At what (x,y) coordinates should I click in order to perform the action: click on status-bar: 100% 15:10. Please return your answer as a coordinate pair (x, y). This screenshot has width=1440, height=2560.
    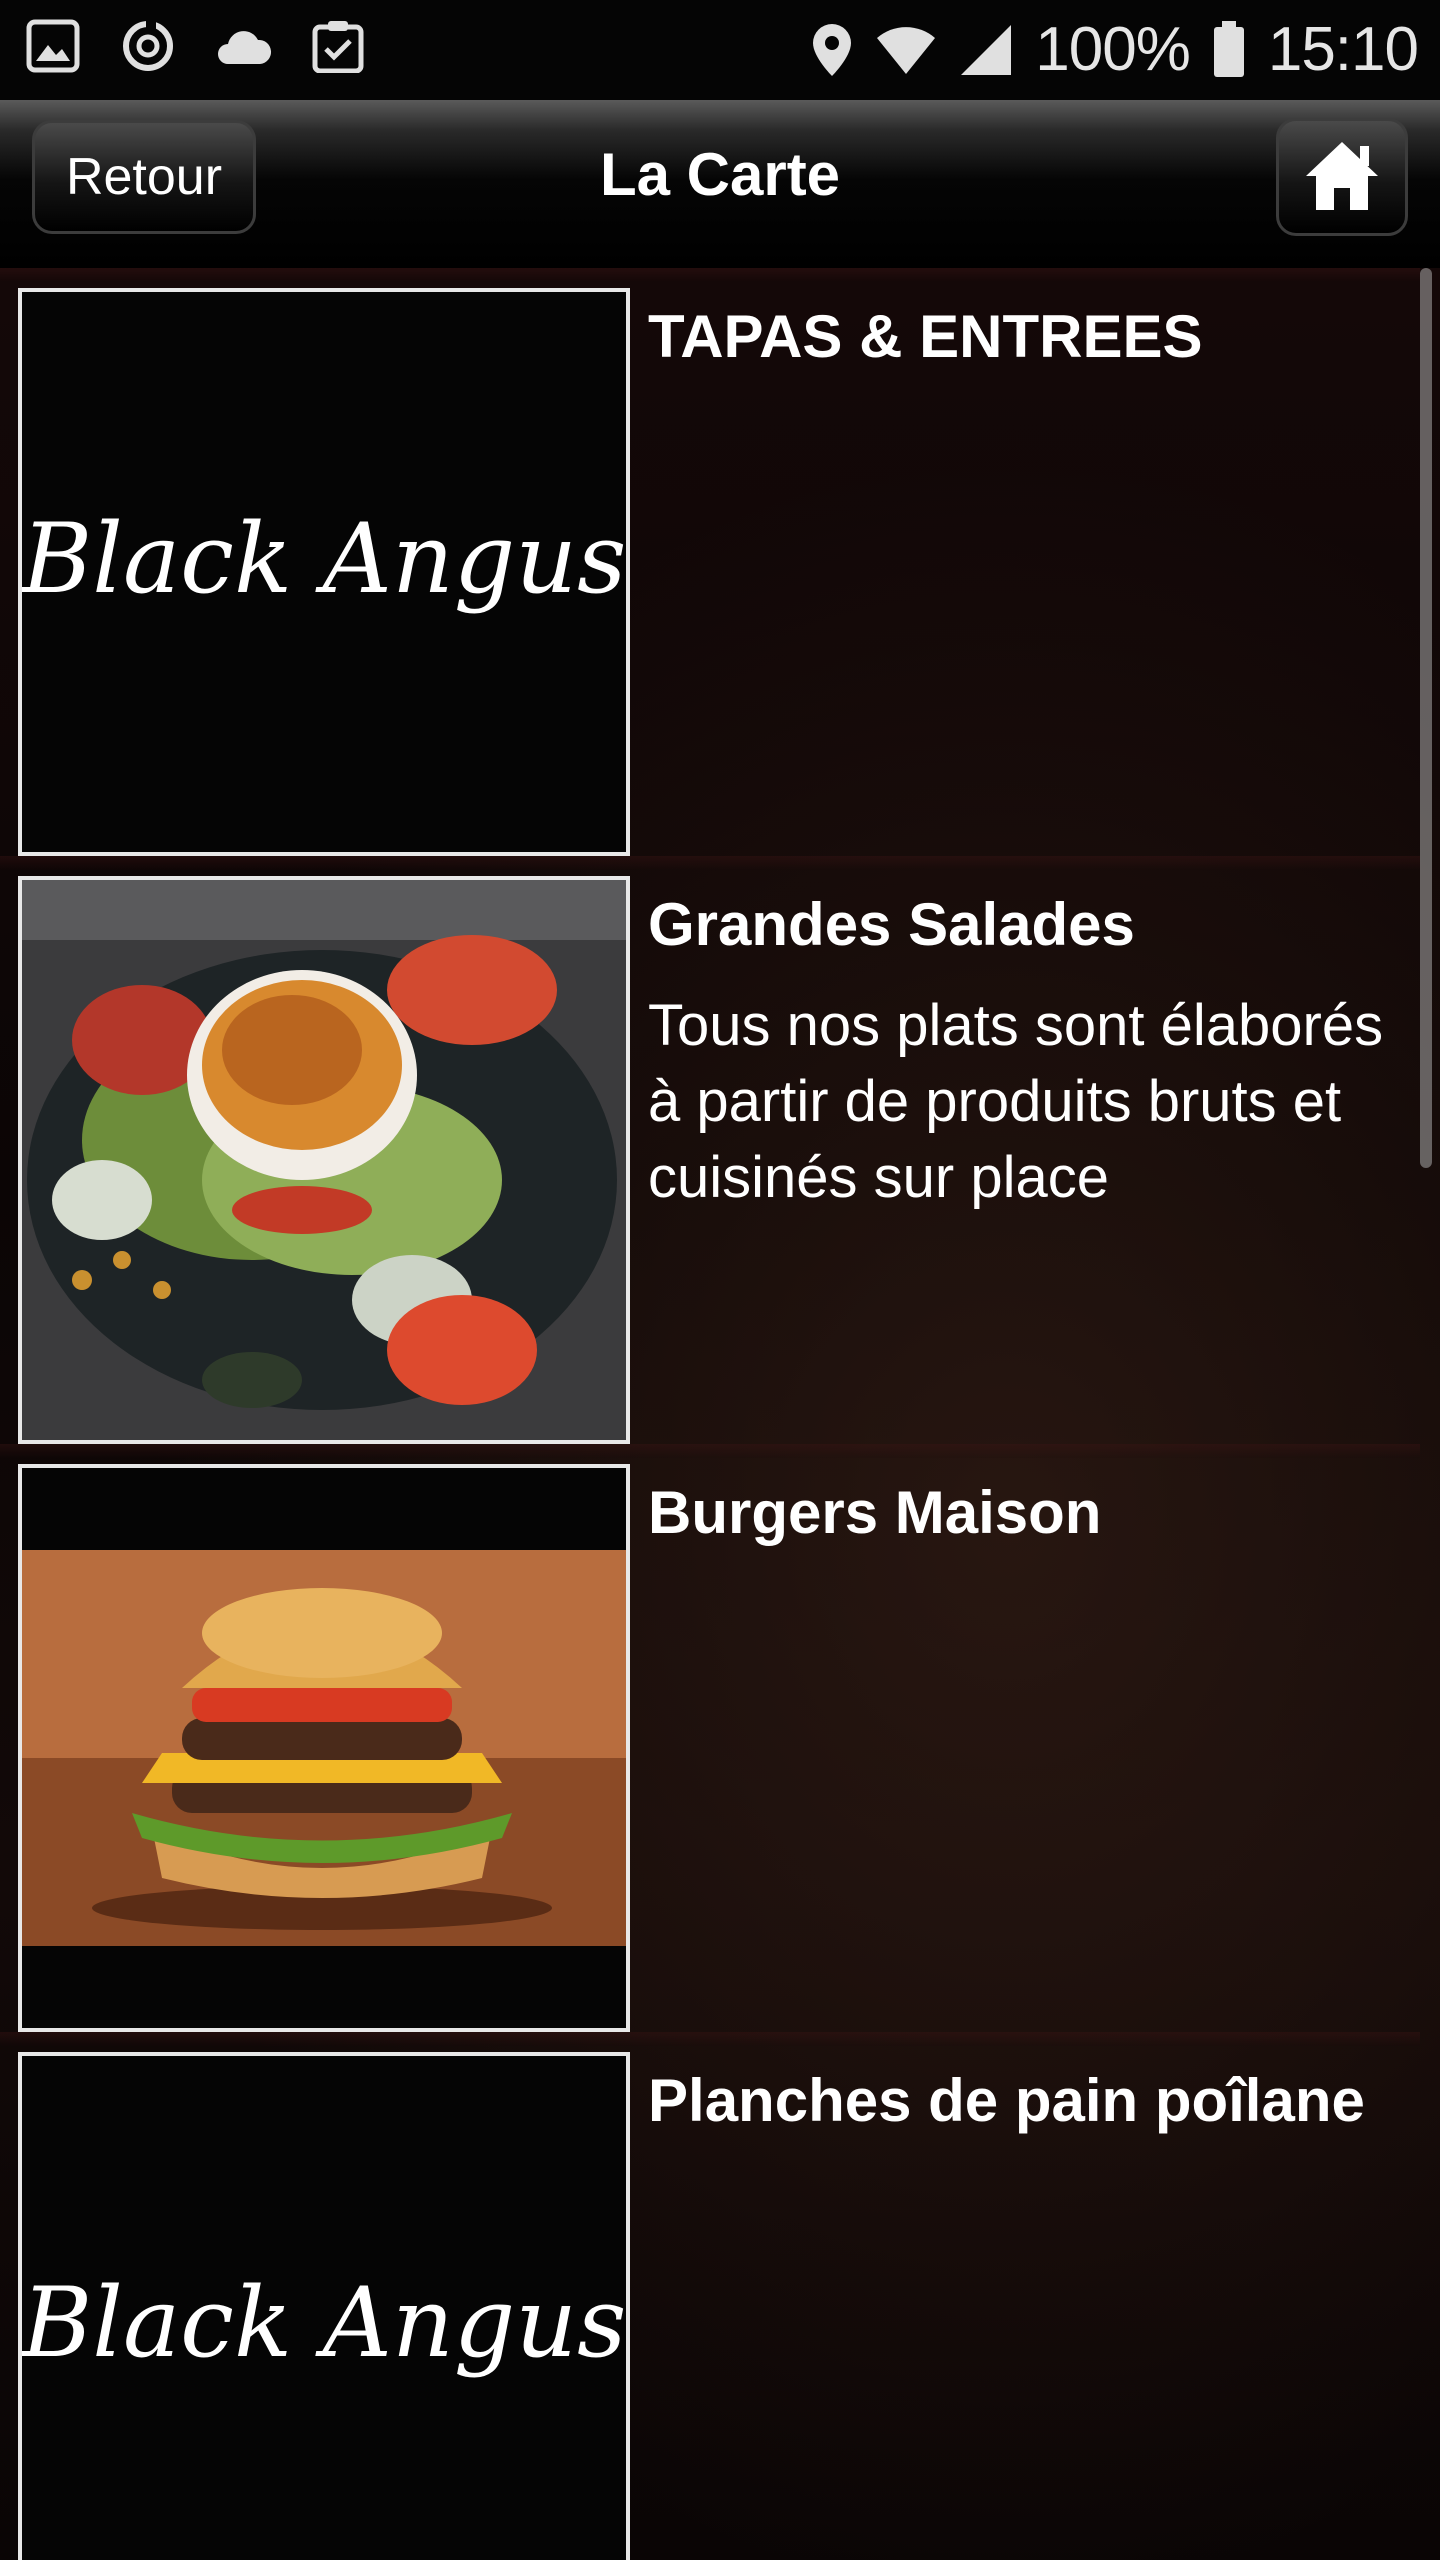
    Looking at the image, I should click on (720, 50).